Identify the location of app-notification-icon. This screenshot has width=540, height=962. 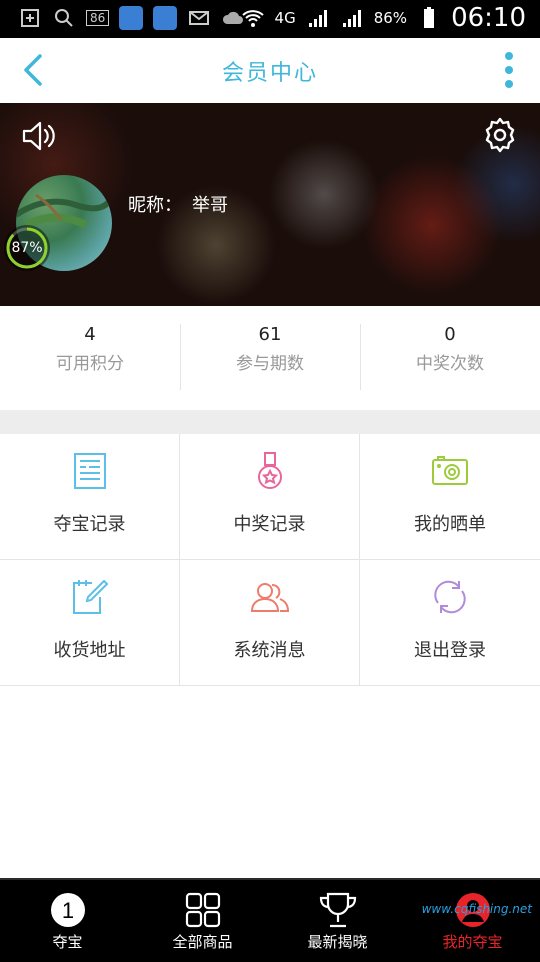
(131, 18).